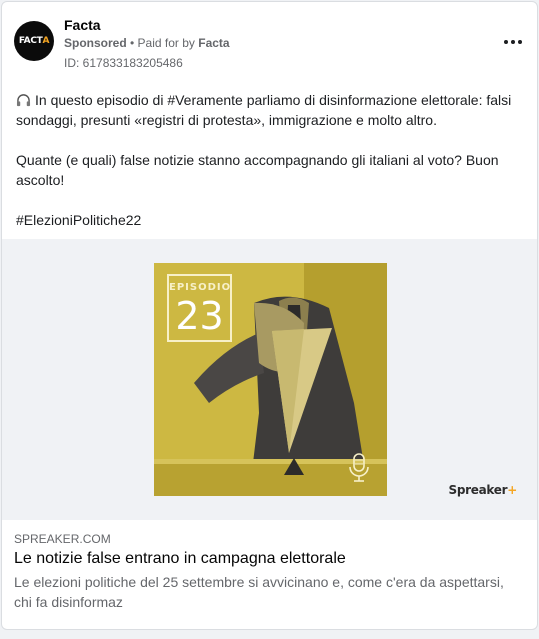 This screenshot has height=639, width=539. What do you see at coordinates (30, 41) in the screenshot?
I see `avatar-text: FACT` at bounding box center [30, 41].